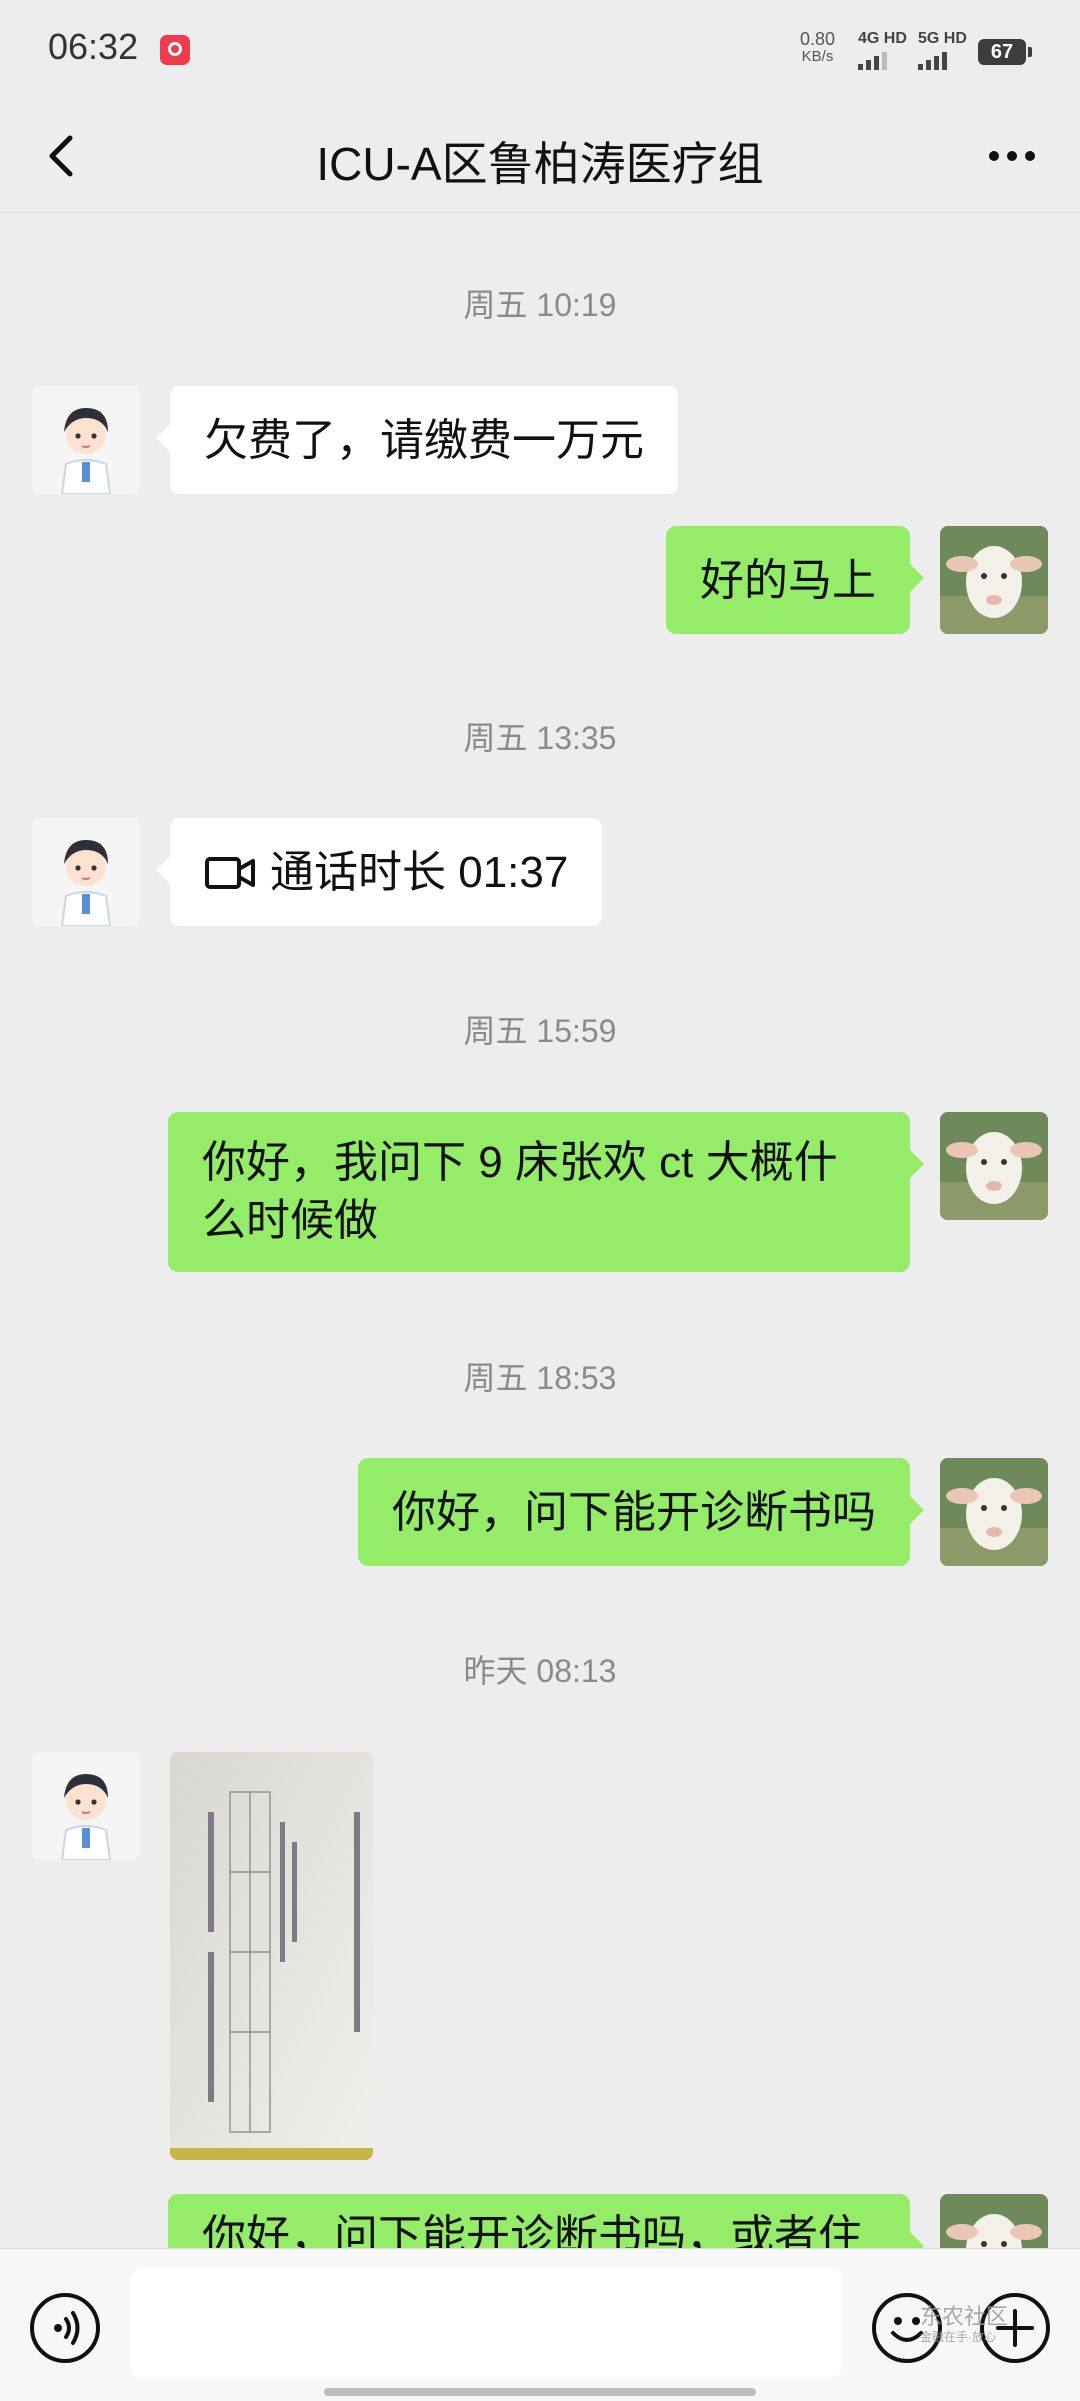 This screenshot has height=2401, width=1080. I want to click on voice-icon, so click(67, 2328).